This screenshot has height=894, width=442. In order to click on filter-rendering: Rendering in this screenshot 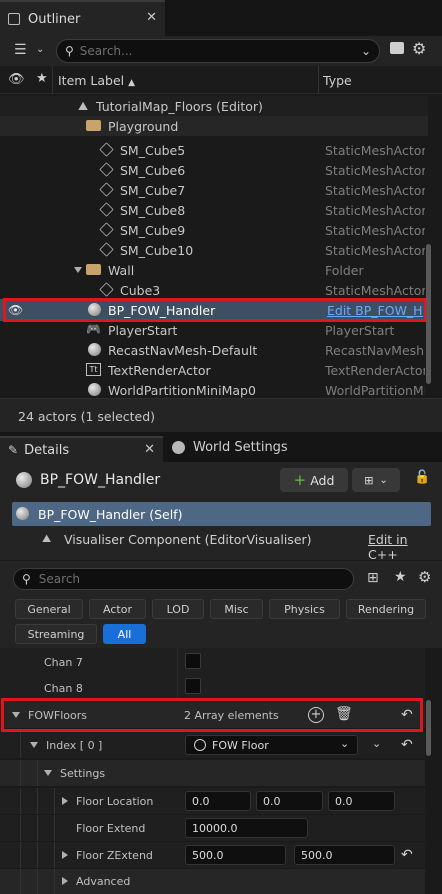, I will do `click(386, 609)`.